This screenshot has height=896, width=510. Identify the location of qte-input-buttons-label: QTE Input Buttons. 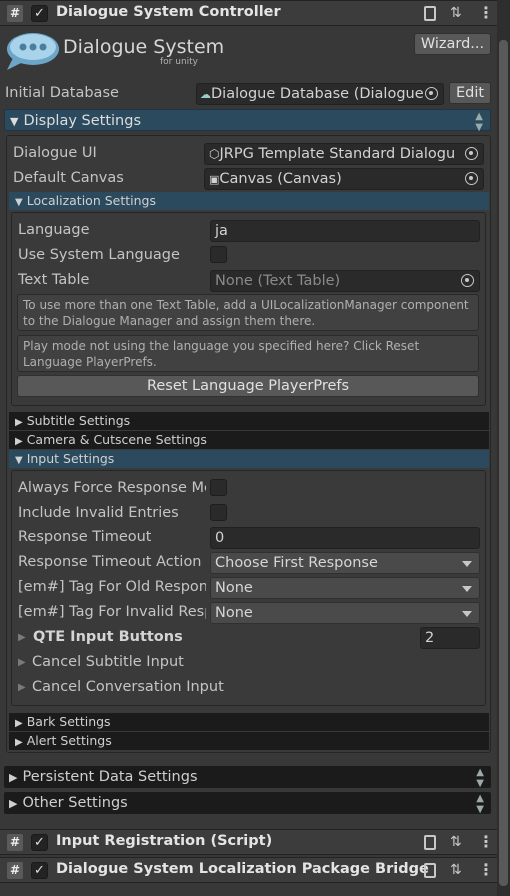
(108, 637).